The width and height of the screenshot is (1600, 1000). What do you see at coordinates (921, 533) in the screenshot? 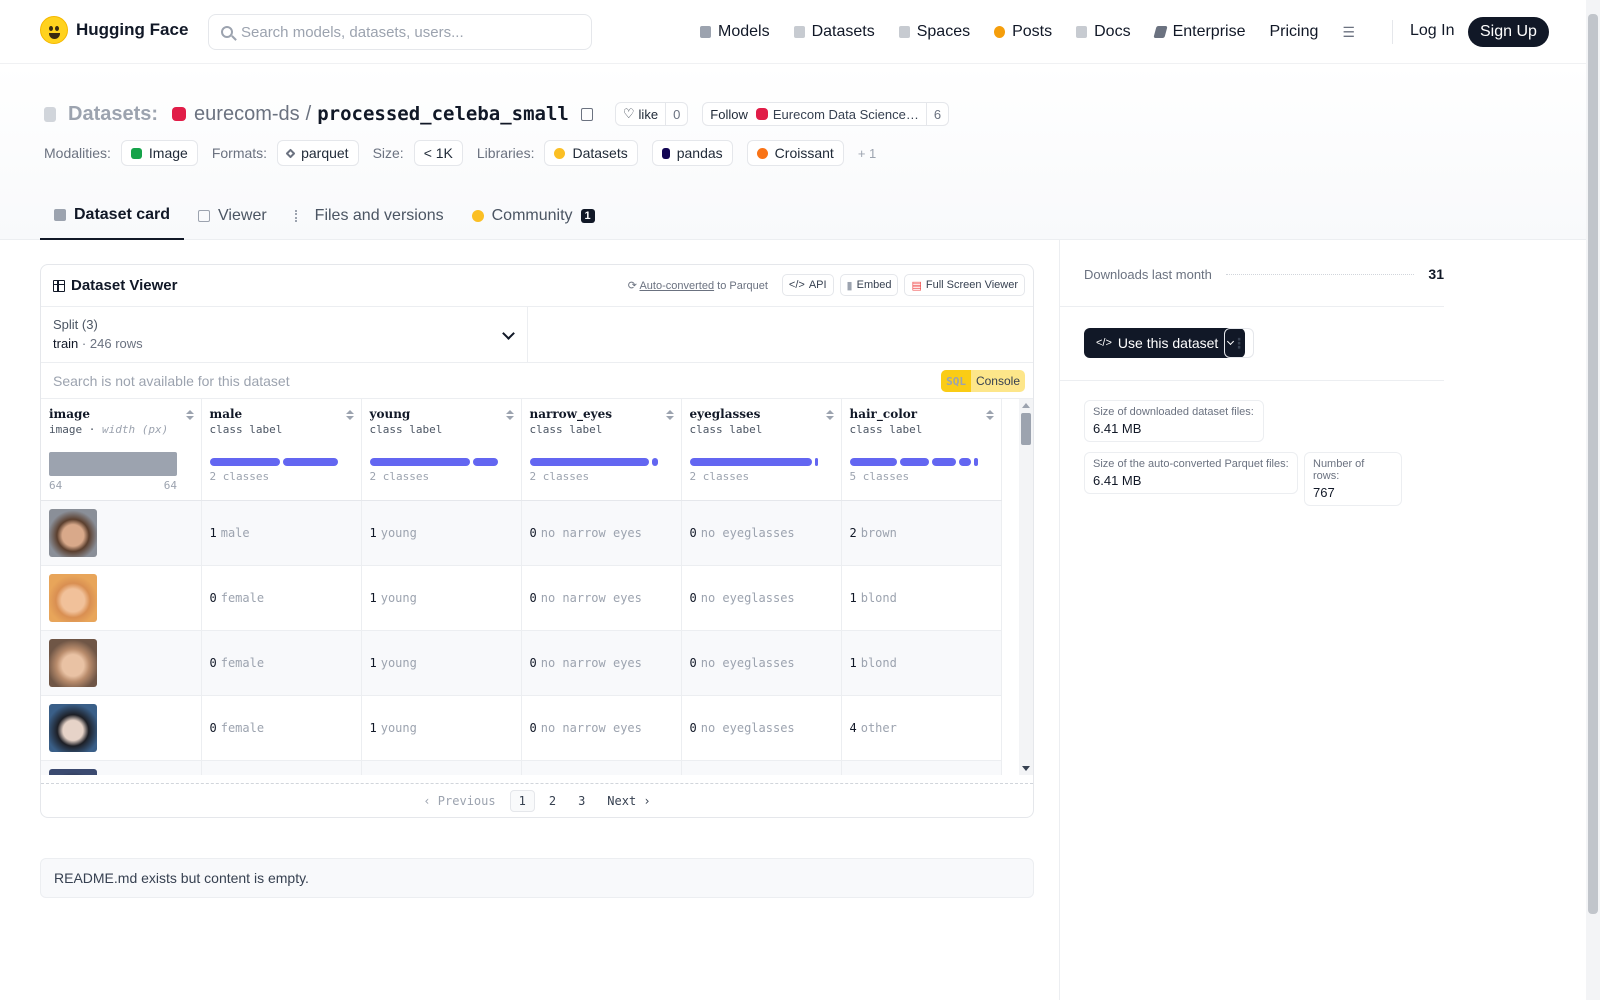
I see `cell-hair-color: 2 brown` at bounding box center [921, 533].